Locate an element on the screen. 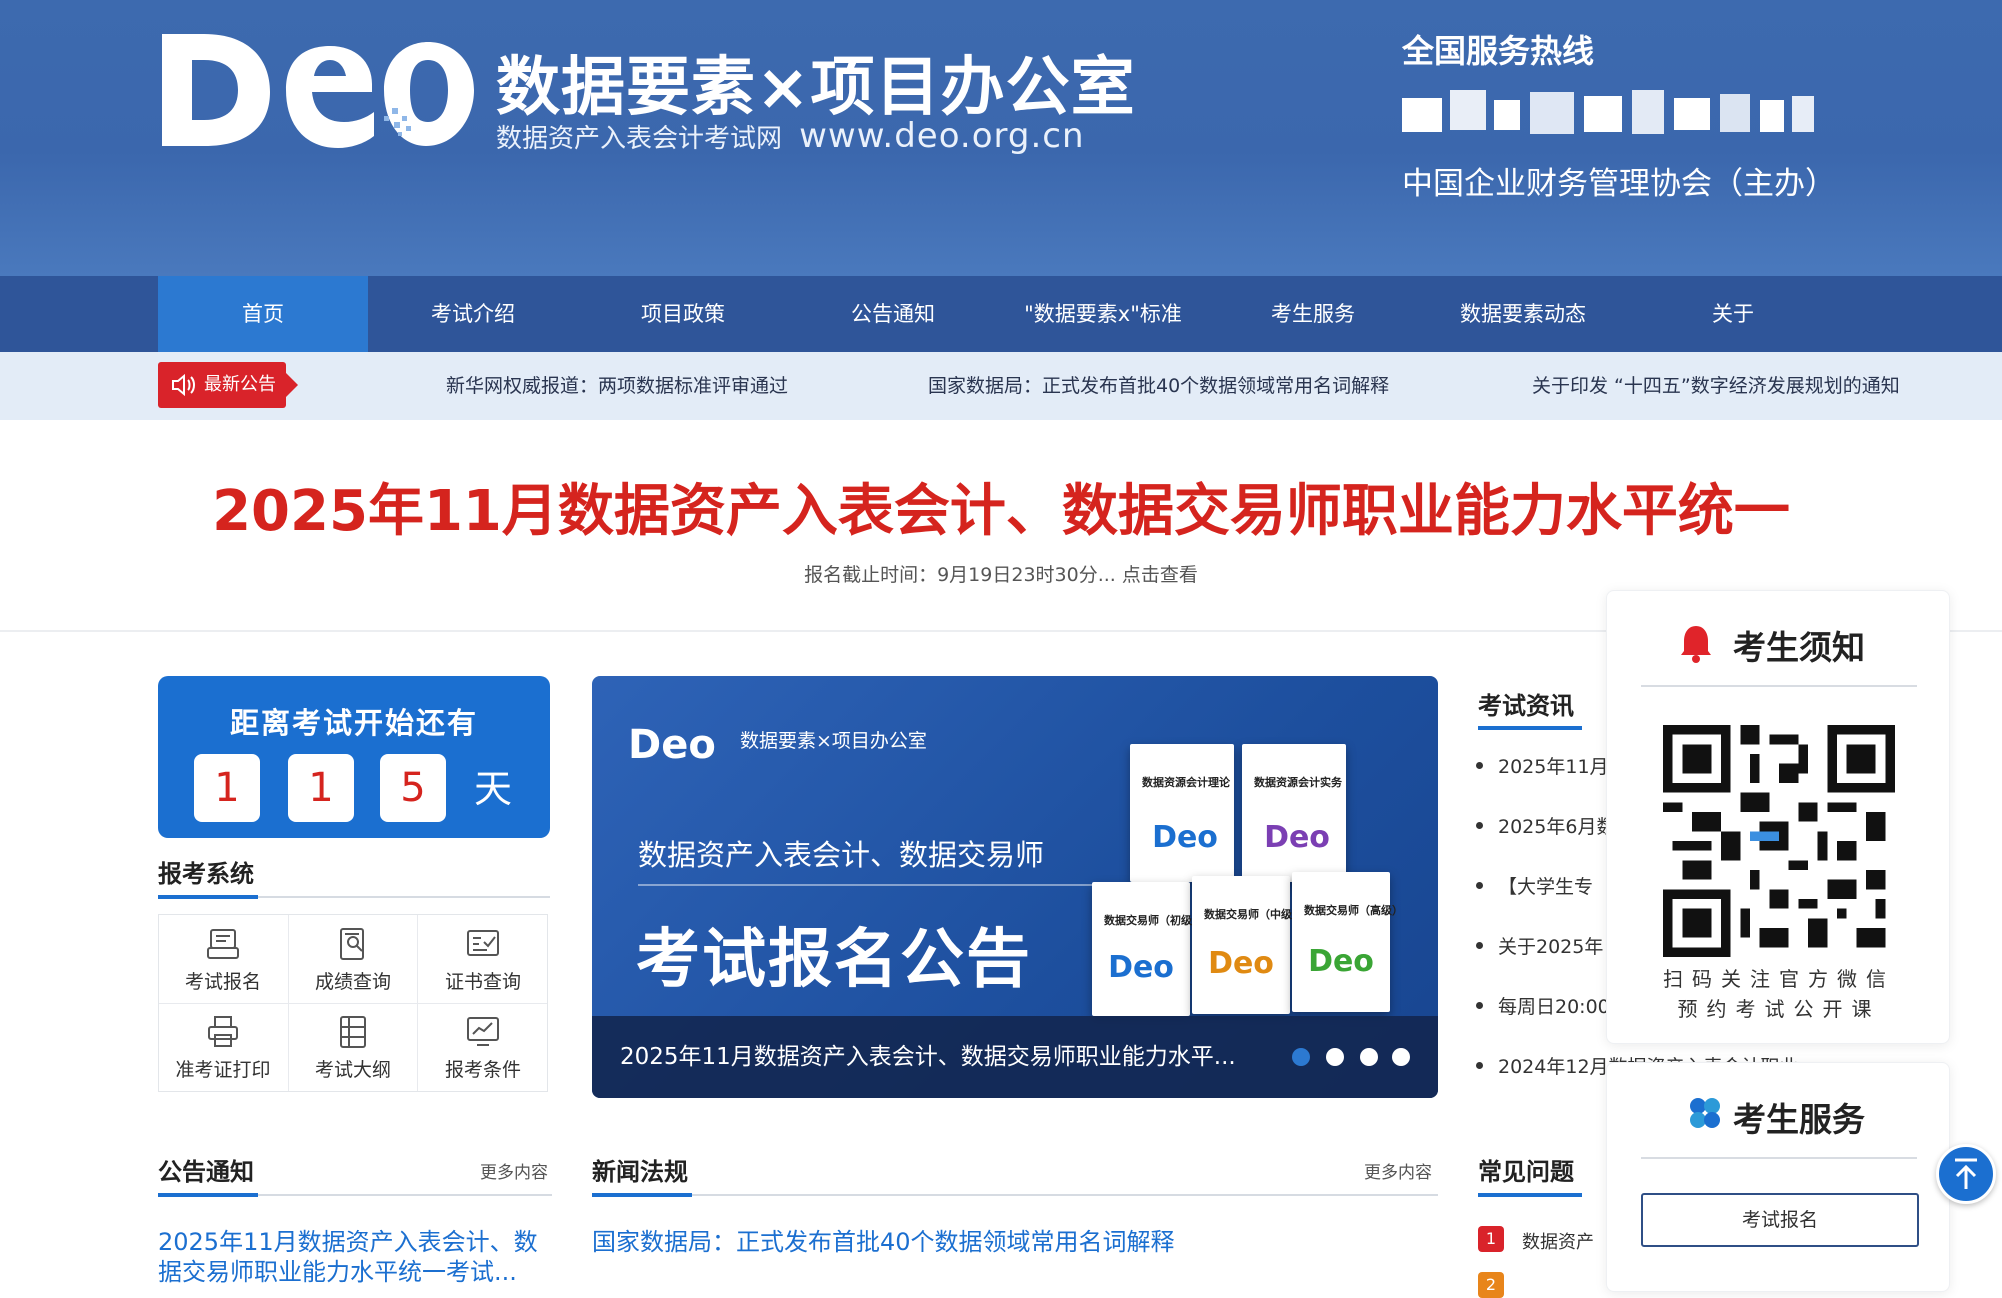  chart-icon is located at coordinates (483, 1031).